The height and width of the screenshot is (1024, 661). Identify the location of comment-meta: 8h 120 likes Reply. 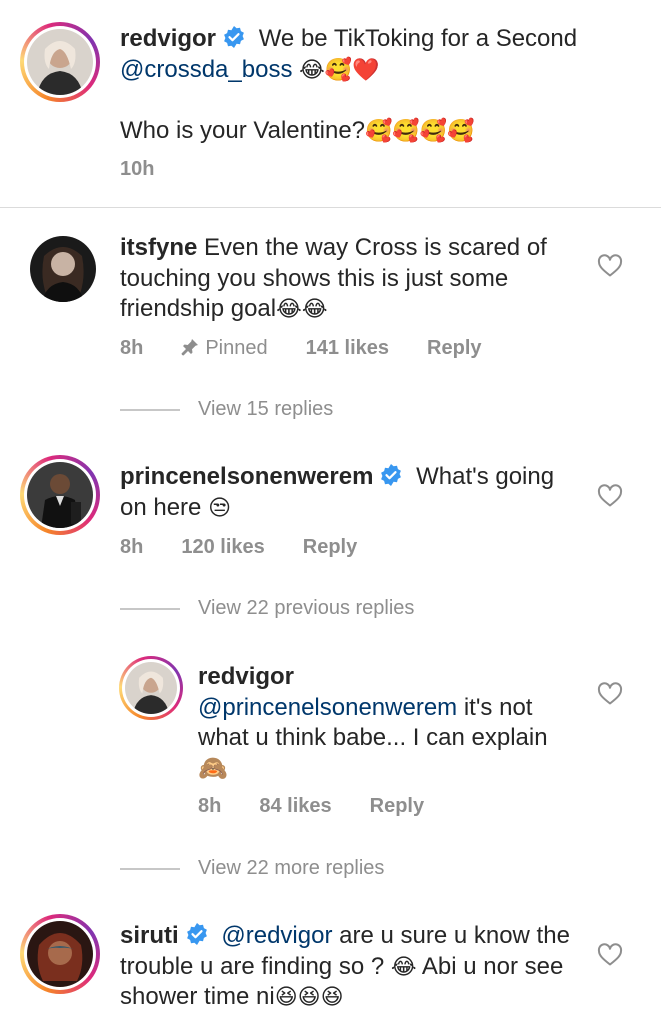
(257, 547).